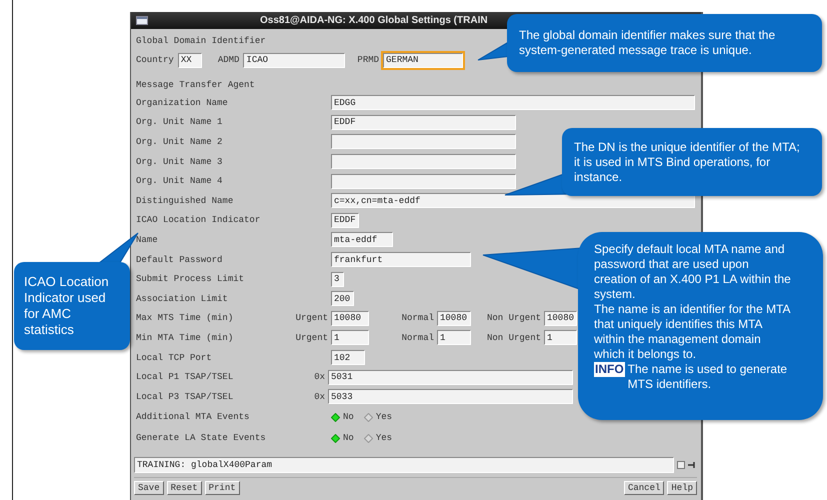  What do you see at coordinates (450, 377) in the screenshot?
I see `input-field: 5031` at bounding box center [450, 377].